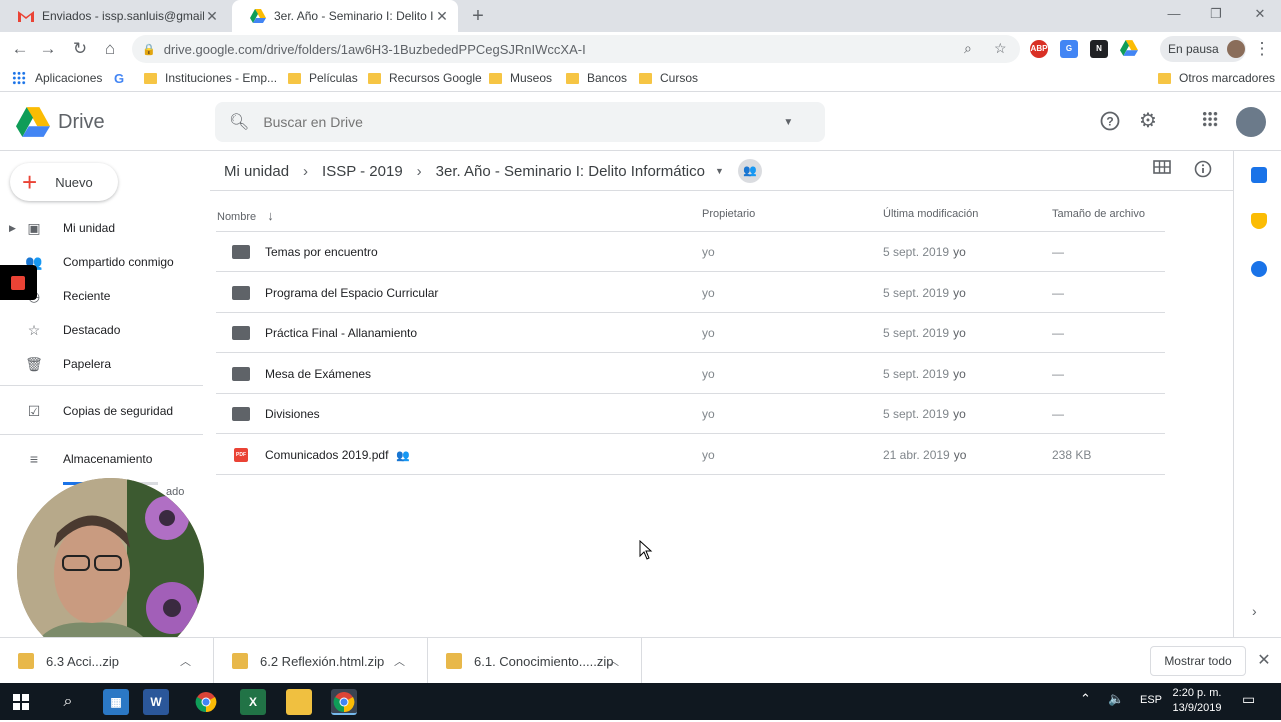 The image size is (1281, 722). What do you see at coordinates (1262, 49) in the screenshot?
I see `menu-dots-icon: ⋮` at bounding box center [1262, 49].